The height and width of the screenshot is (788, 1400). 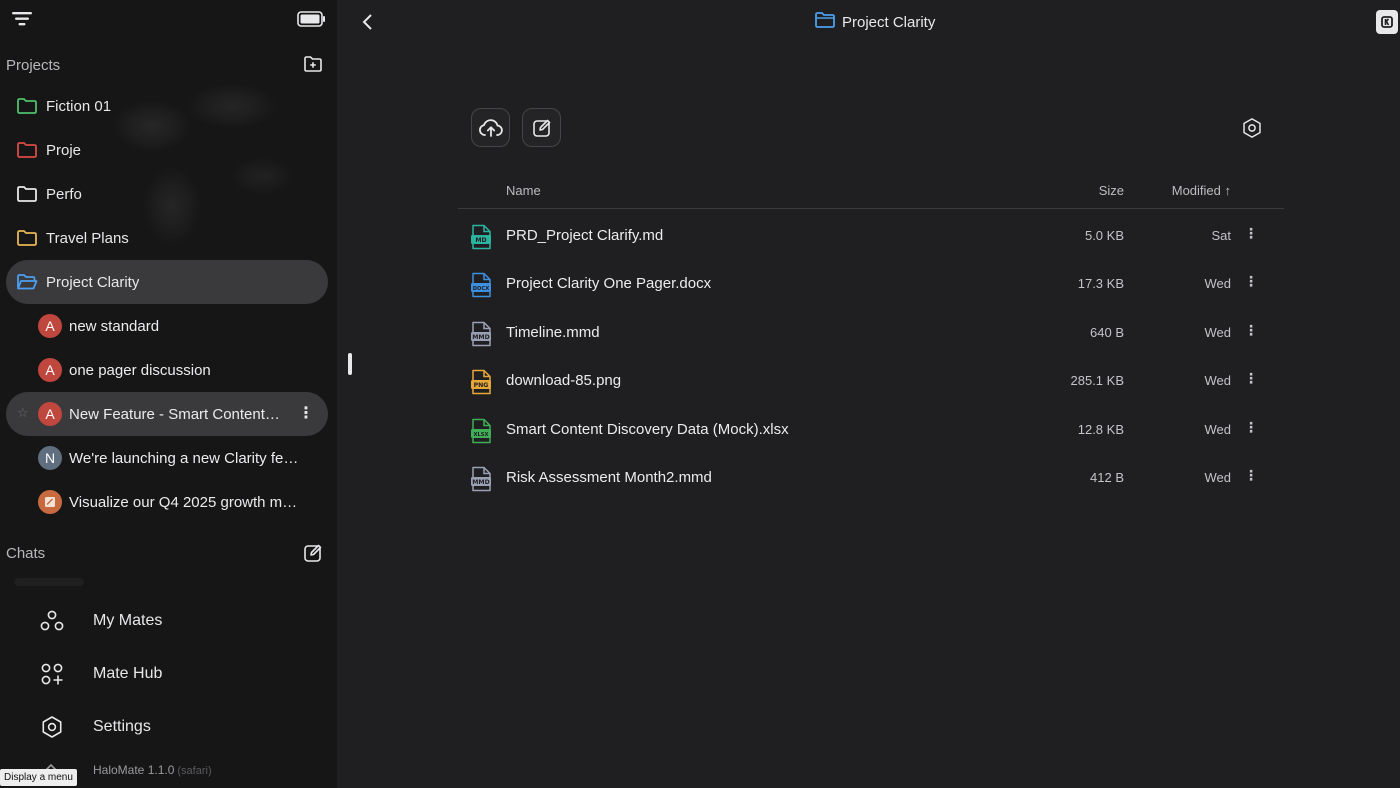 What do you see at coordinates (22, 19) in the screenshot?
I see `filter-menu-icon` at bounding box center [22, 19].